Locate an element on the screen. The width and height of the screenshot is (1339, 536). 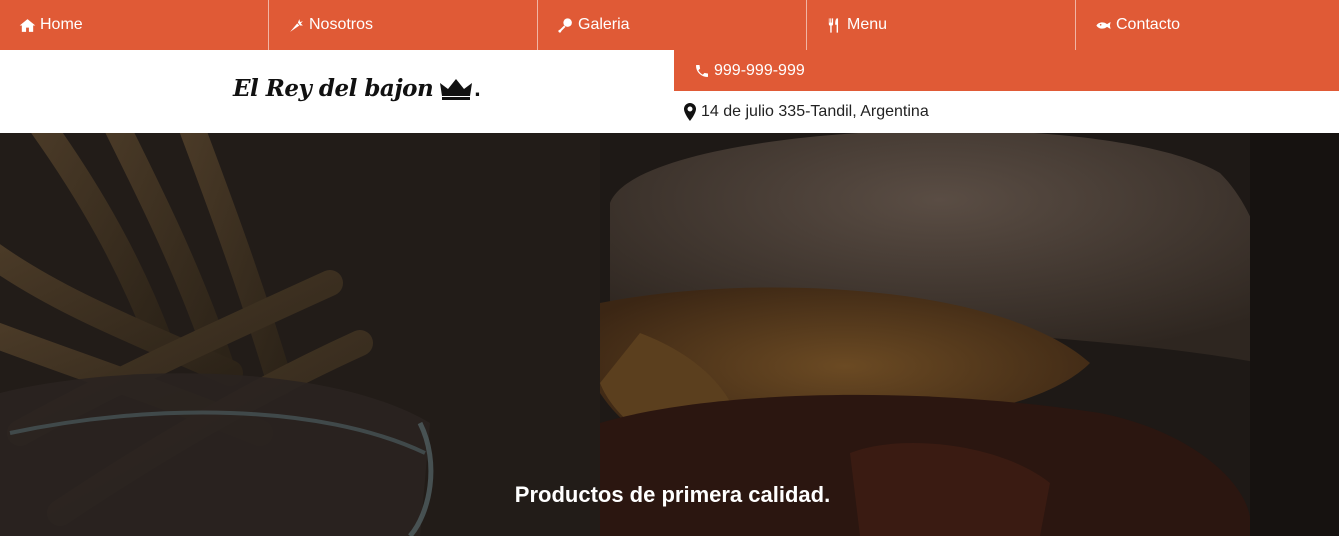
nav-label-nosotros: Nosotros is located at coordinates (341, 24).